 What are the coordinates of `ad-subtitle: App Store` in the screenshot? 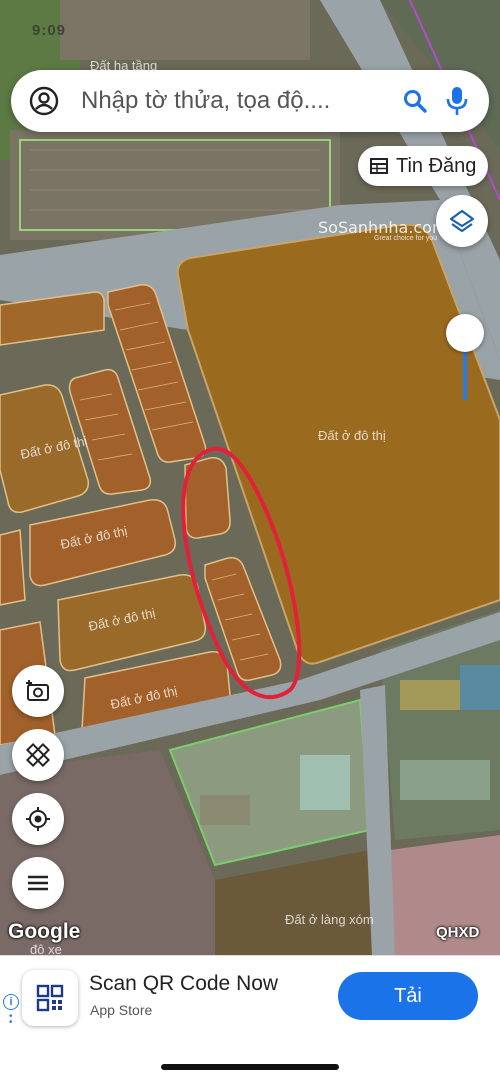 It's located at (121, 1010).